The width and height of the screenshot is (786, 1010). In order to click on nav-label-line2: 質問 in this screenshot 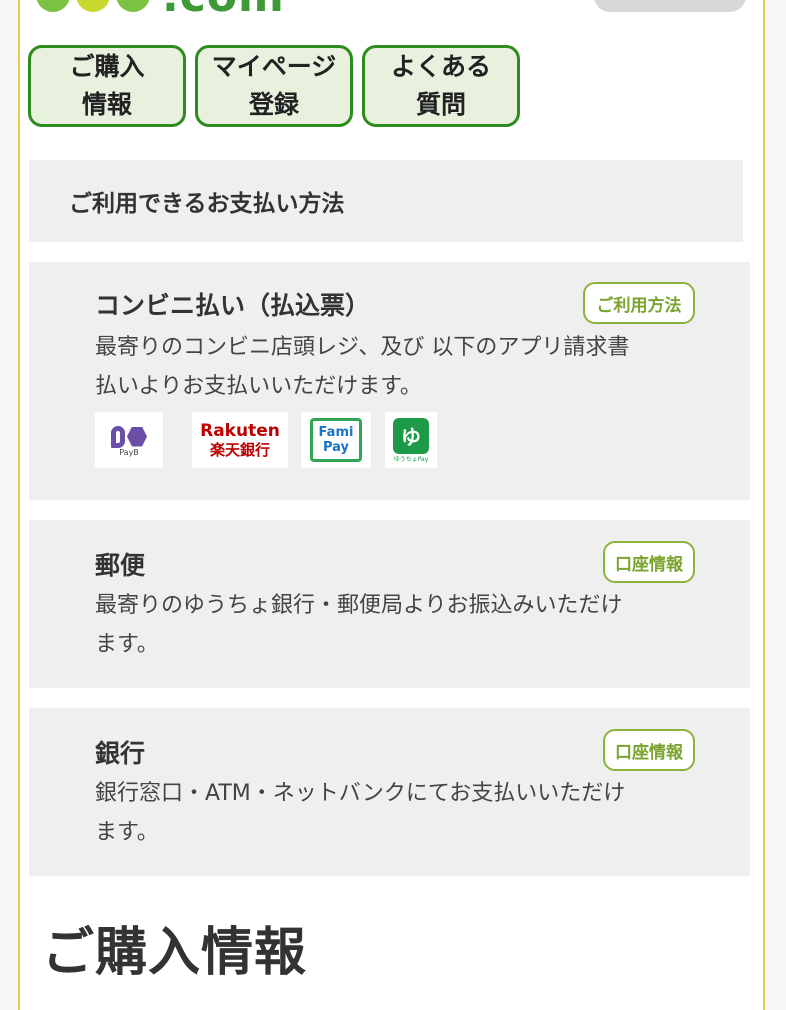, I will do `click(440, 104)`.